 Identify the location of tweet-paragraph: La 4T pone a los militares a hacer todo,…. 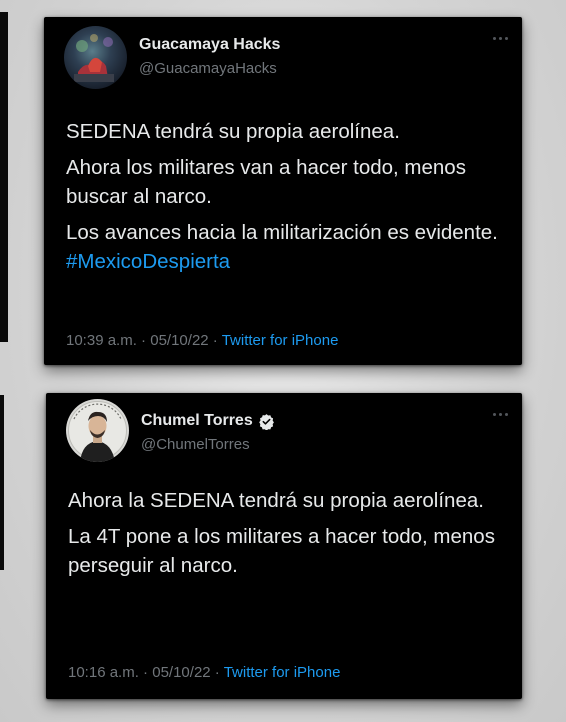
(281, 551).